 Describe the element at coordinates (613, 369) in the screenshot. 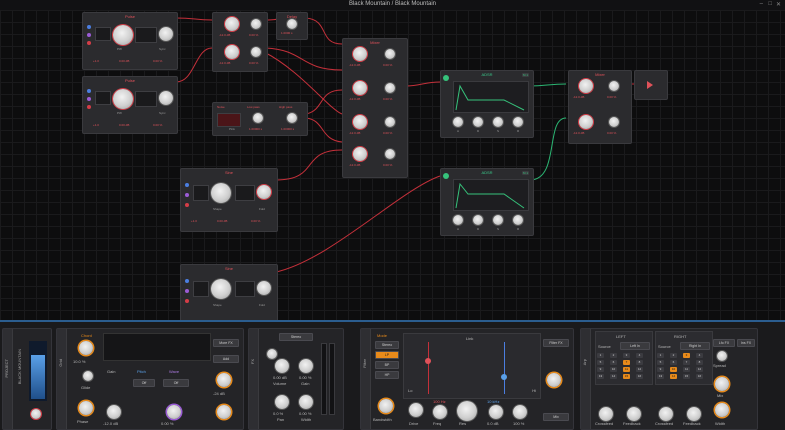

I see `step-cell: 10` at that location.